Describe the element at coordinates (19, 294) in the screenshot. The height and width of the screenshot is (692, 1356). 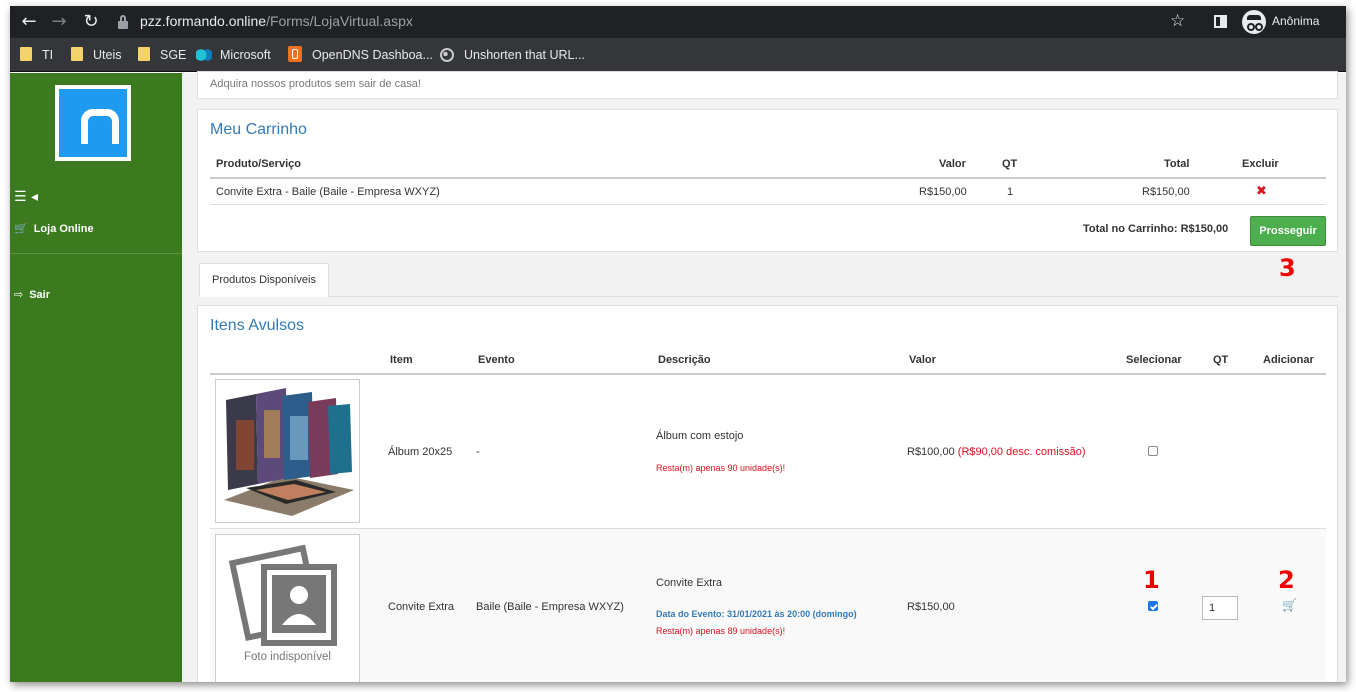
I see `sign-out-icon: ⇨` at that location.